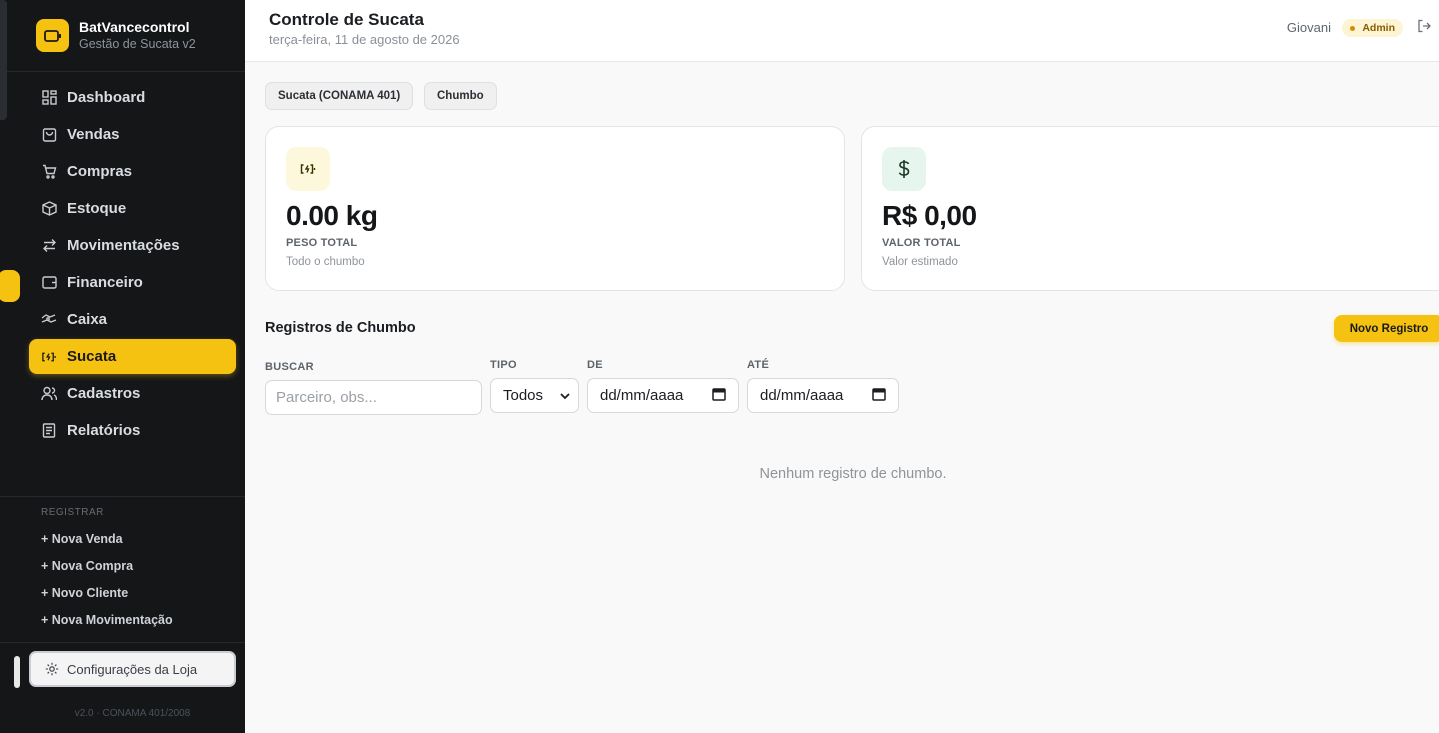 This screenshot has height=733, width=1439. What do you see at coordinates (523, 395) in the screenshot?
I see `type-select-value: Todos` at bounding box center [523, 395].